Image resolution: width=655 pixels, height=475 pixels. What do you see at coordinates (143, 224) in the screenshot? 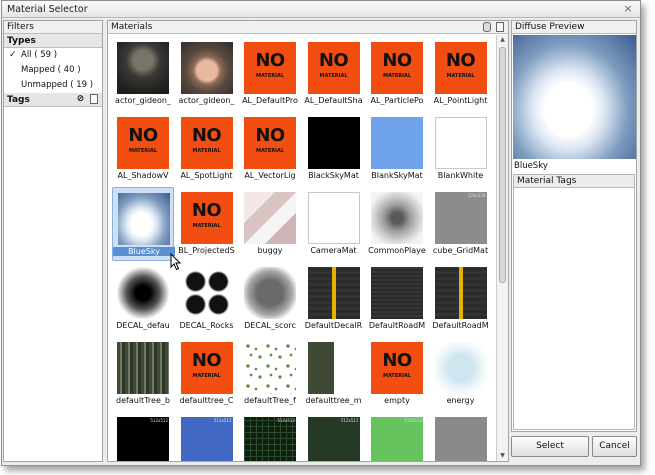
I see `material-tile: BlueSky` at bounding box center [143, 224].